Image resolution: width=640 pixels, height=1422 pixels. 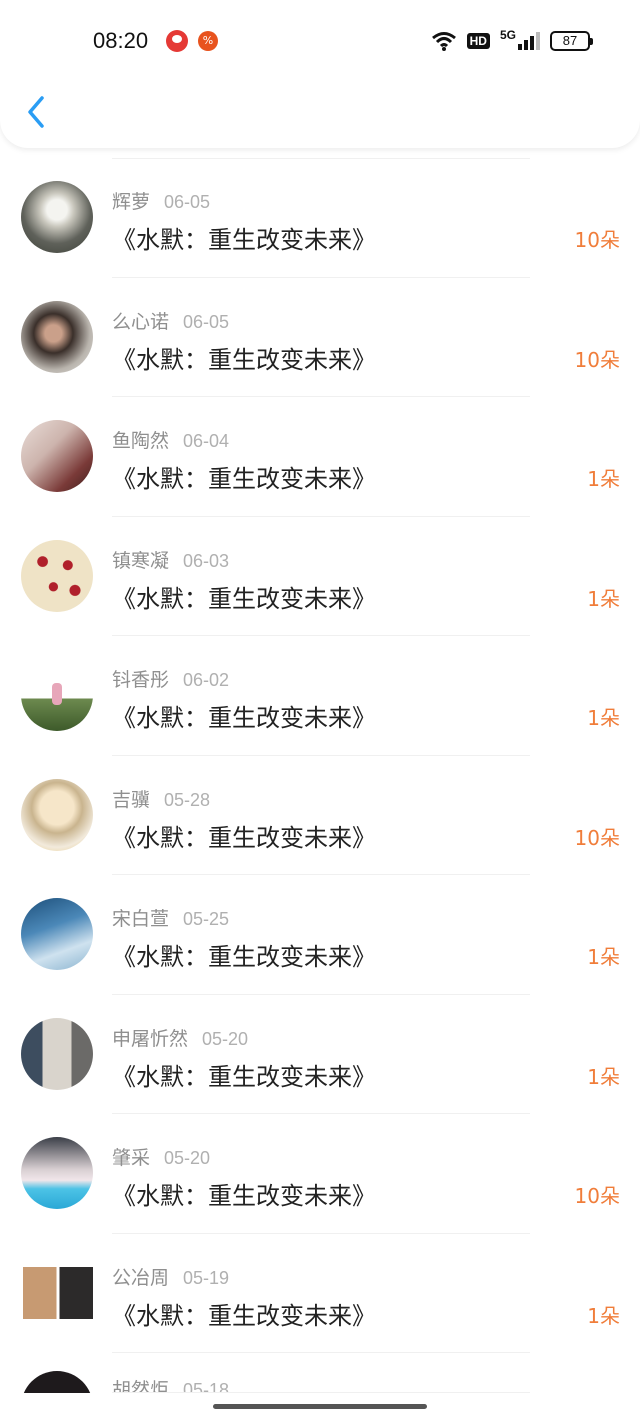 What do you see at coordinates (206, 441) in the screenshot?
I see `gift-date: 06-04` at bounding box center [206, 441].